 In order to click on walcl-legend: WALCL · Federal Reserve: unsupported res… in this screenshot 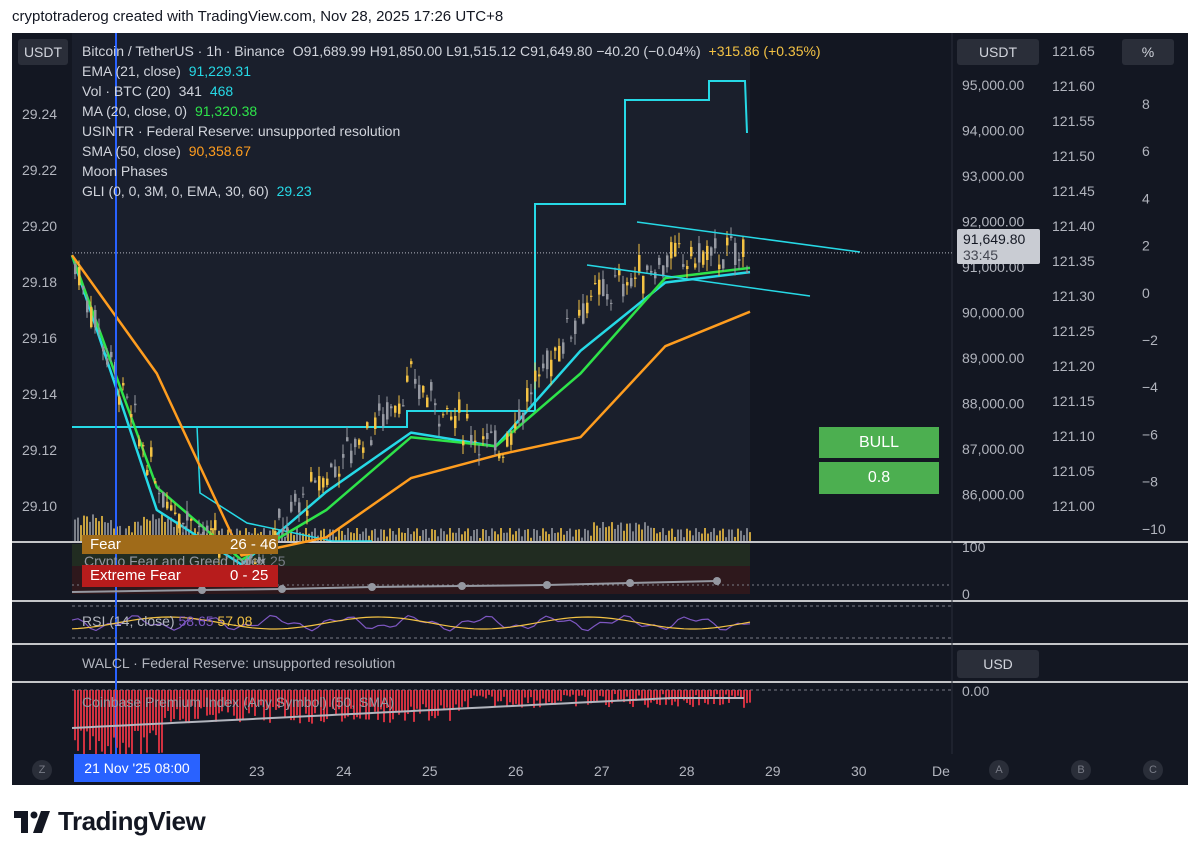, I will do `click(238, 663)`.